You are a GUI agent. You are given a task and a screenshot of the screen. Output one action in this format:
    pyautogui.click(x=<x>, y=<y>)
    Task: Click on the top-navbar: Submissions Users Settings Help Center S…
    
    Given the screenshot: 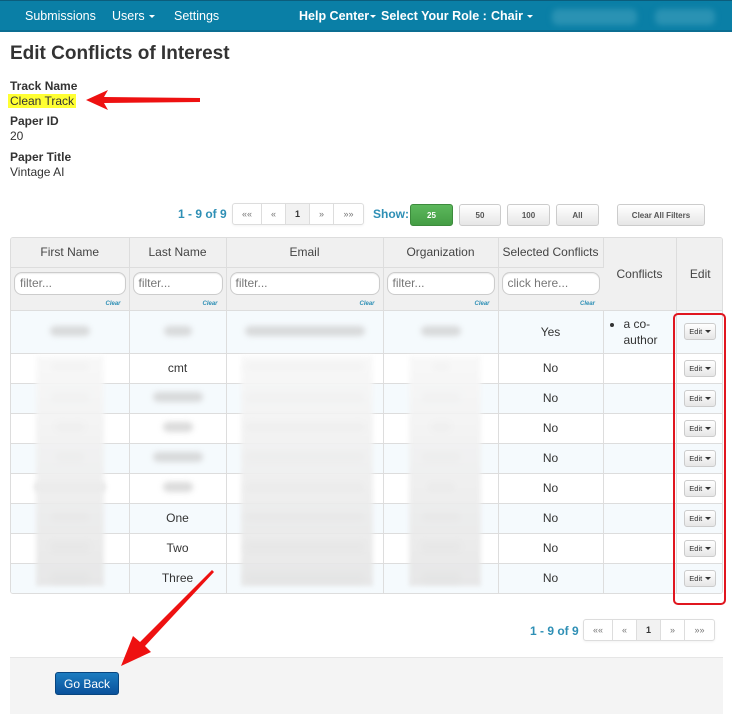 What is the action you would take?
    pyautogui.click(x=366, y=16)
    